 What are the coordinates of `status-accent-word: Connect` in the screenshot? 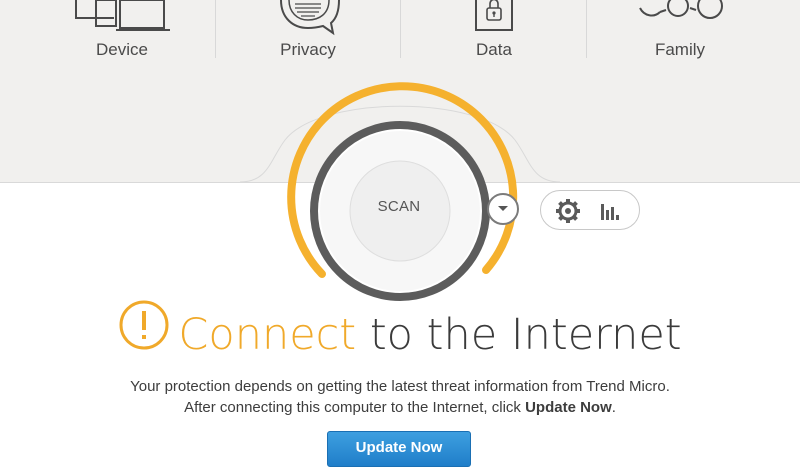 It's located at (267, 335).